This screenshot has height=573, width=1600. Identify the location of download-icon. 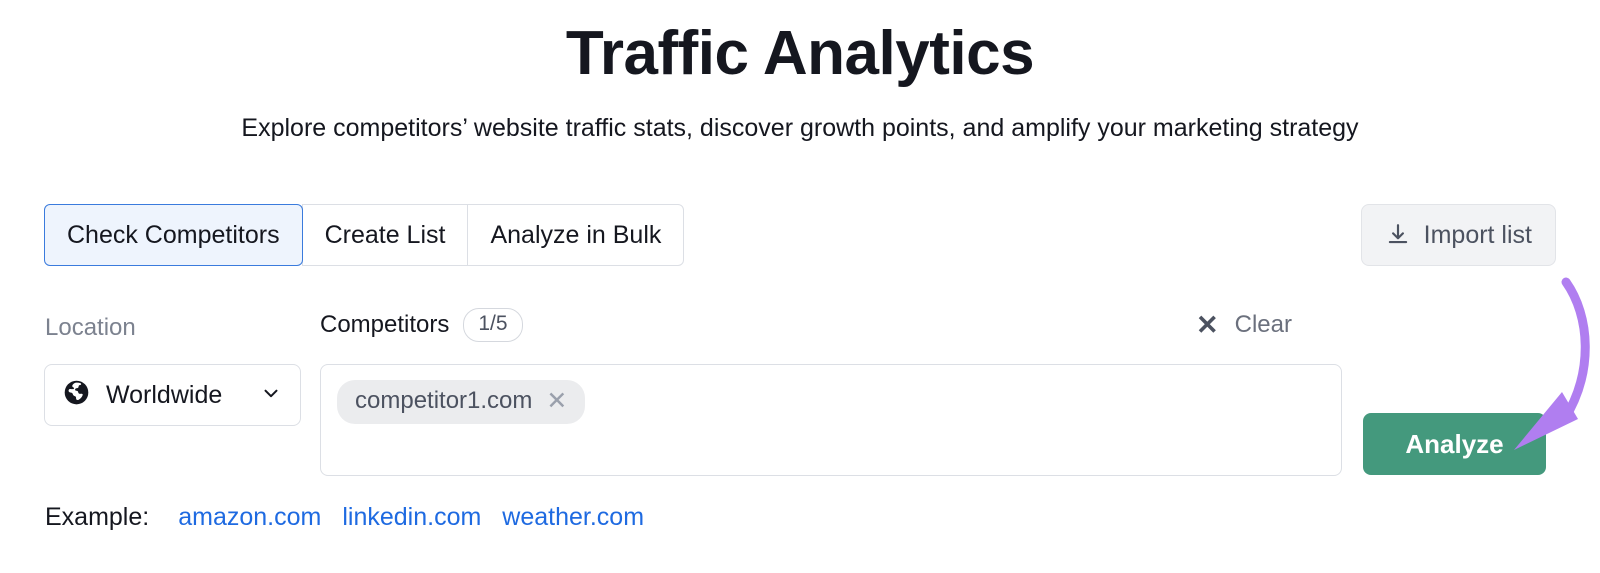
(1398, 235).